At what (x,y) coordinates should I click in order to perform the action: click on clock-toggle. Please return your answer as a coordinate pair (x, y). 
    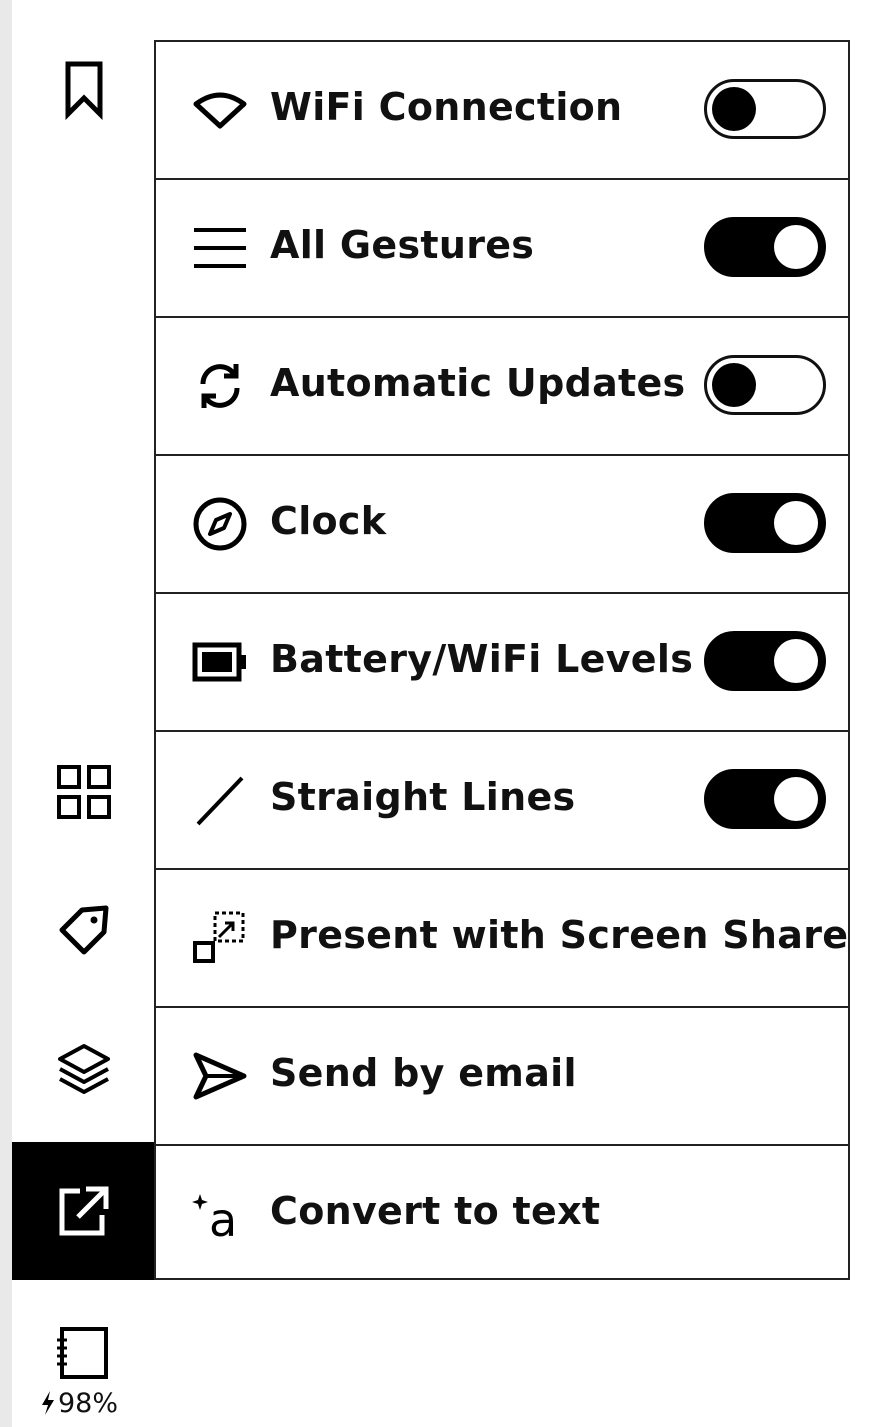
    Looking at the image, I should click on (765, 523).